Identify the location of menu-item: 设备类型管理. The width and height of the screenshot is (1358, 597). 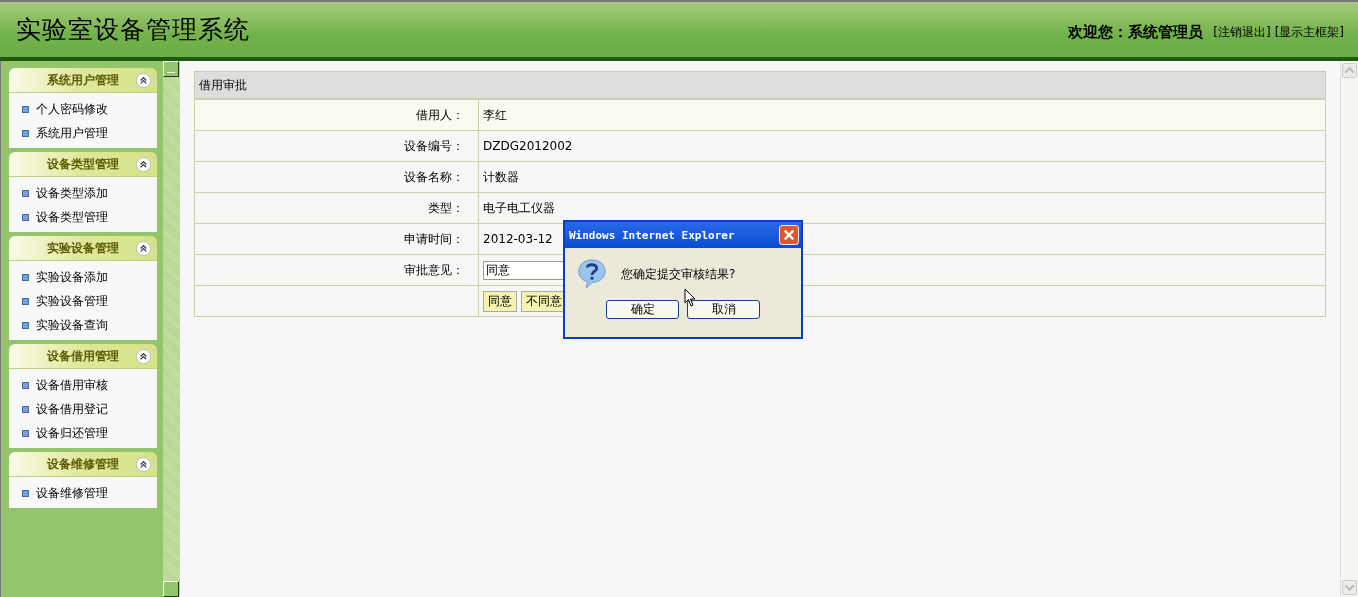
(72, 217).